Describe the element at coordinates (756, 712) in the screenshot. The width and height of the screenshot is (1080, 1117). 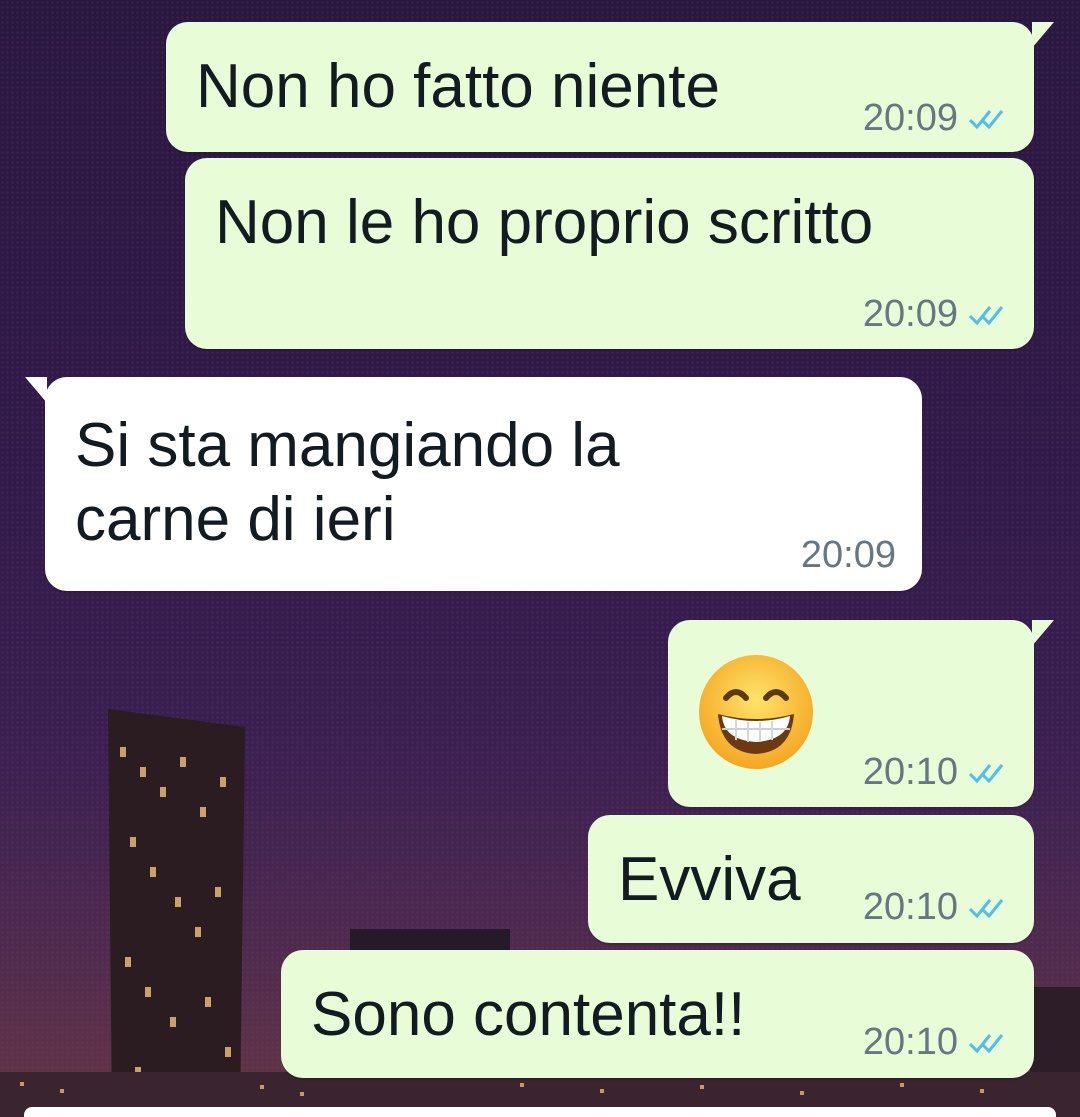
I see `grinning-face-with-smiling-eyes-emoji` at that location.